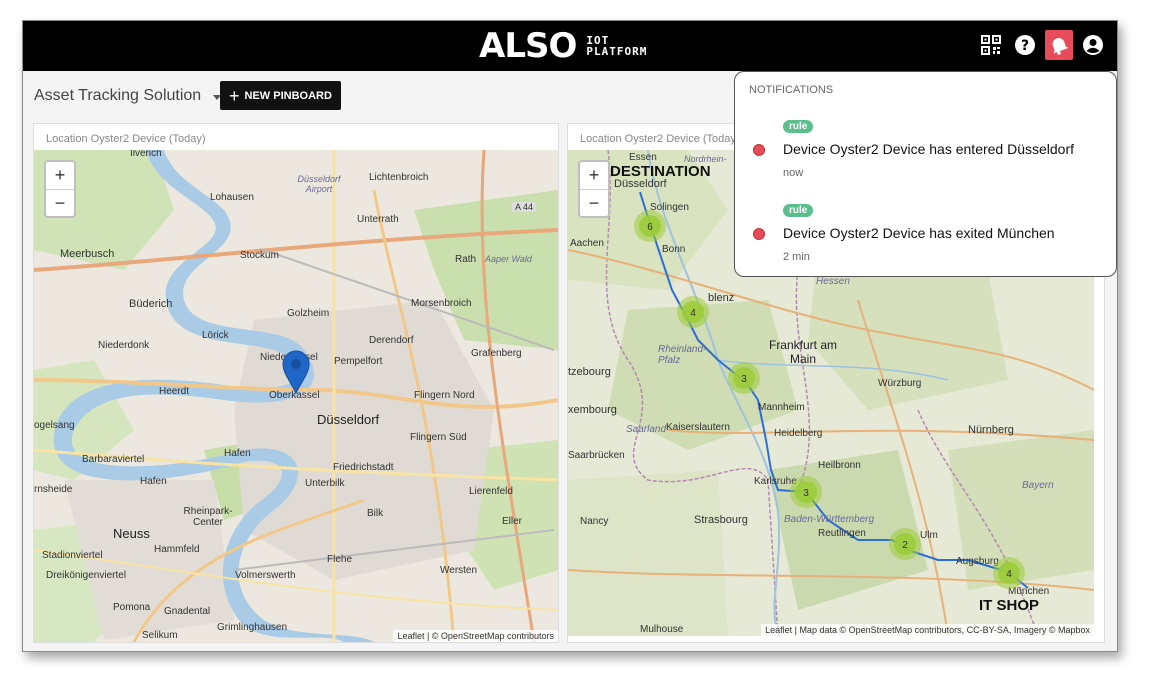  Describe the element at coordinates (232, 197) in the screenshot. I see `map-label: Lohausen` at that location.